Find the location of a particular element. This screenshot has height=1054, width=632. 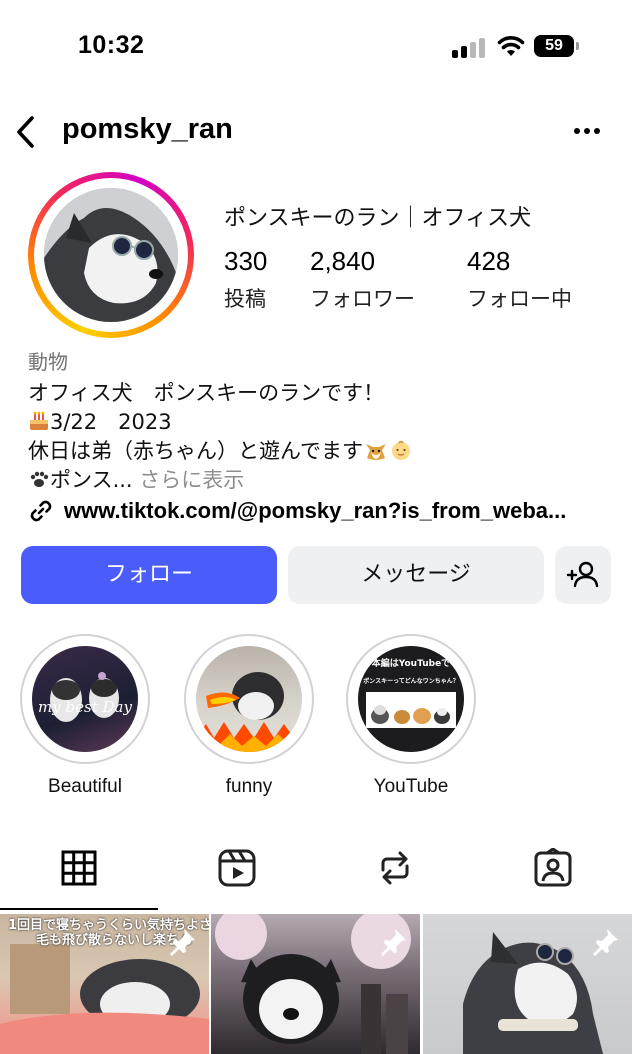

story-ring is located at coordinates (111, 255).